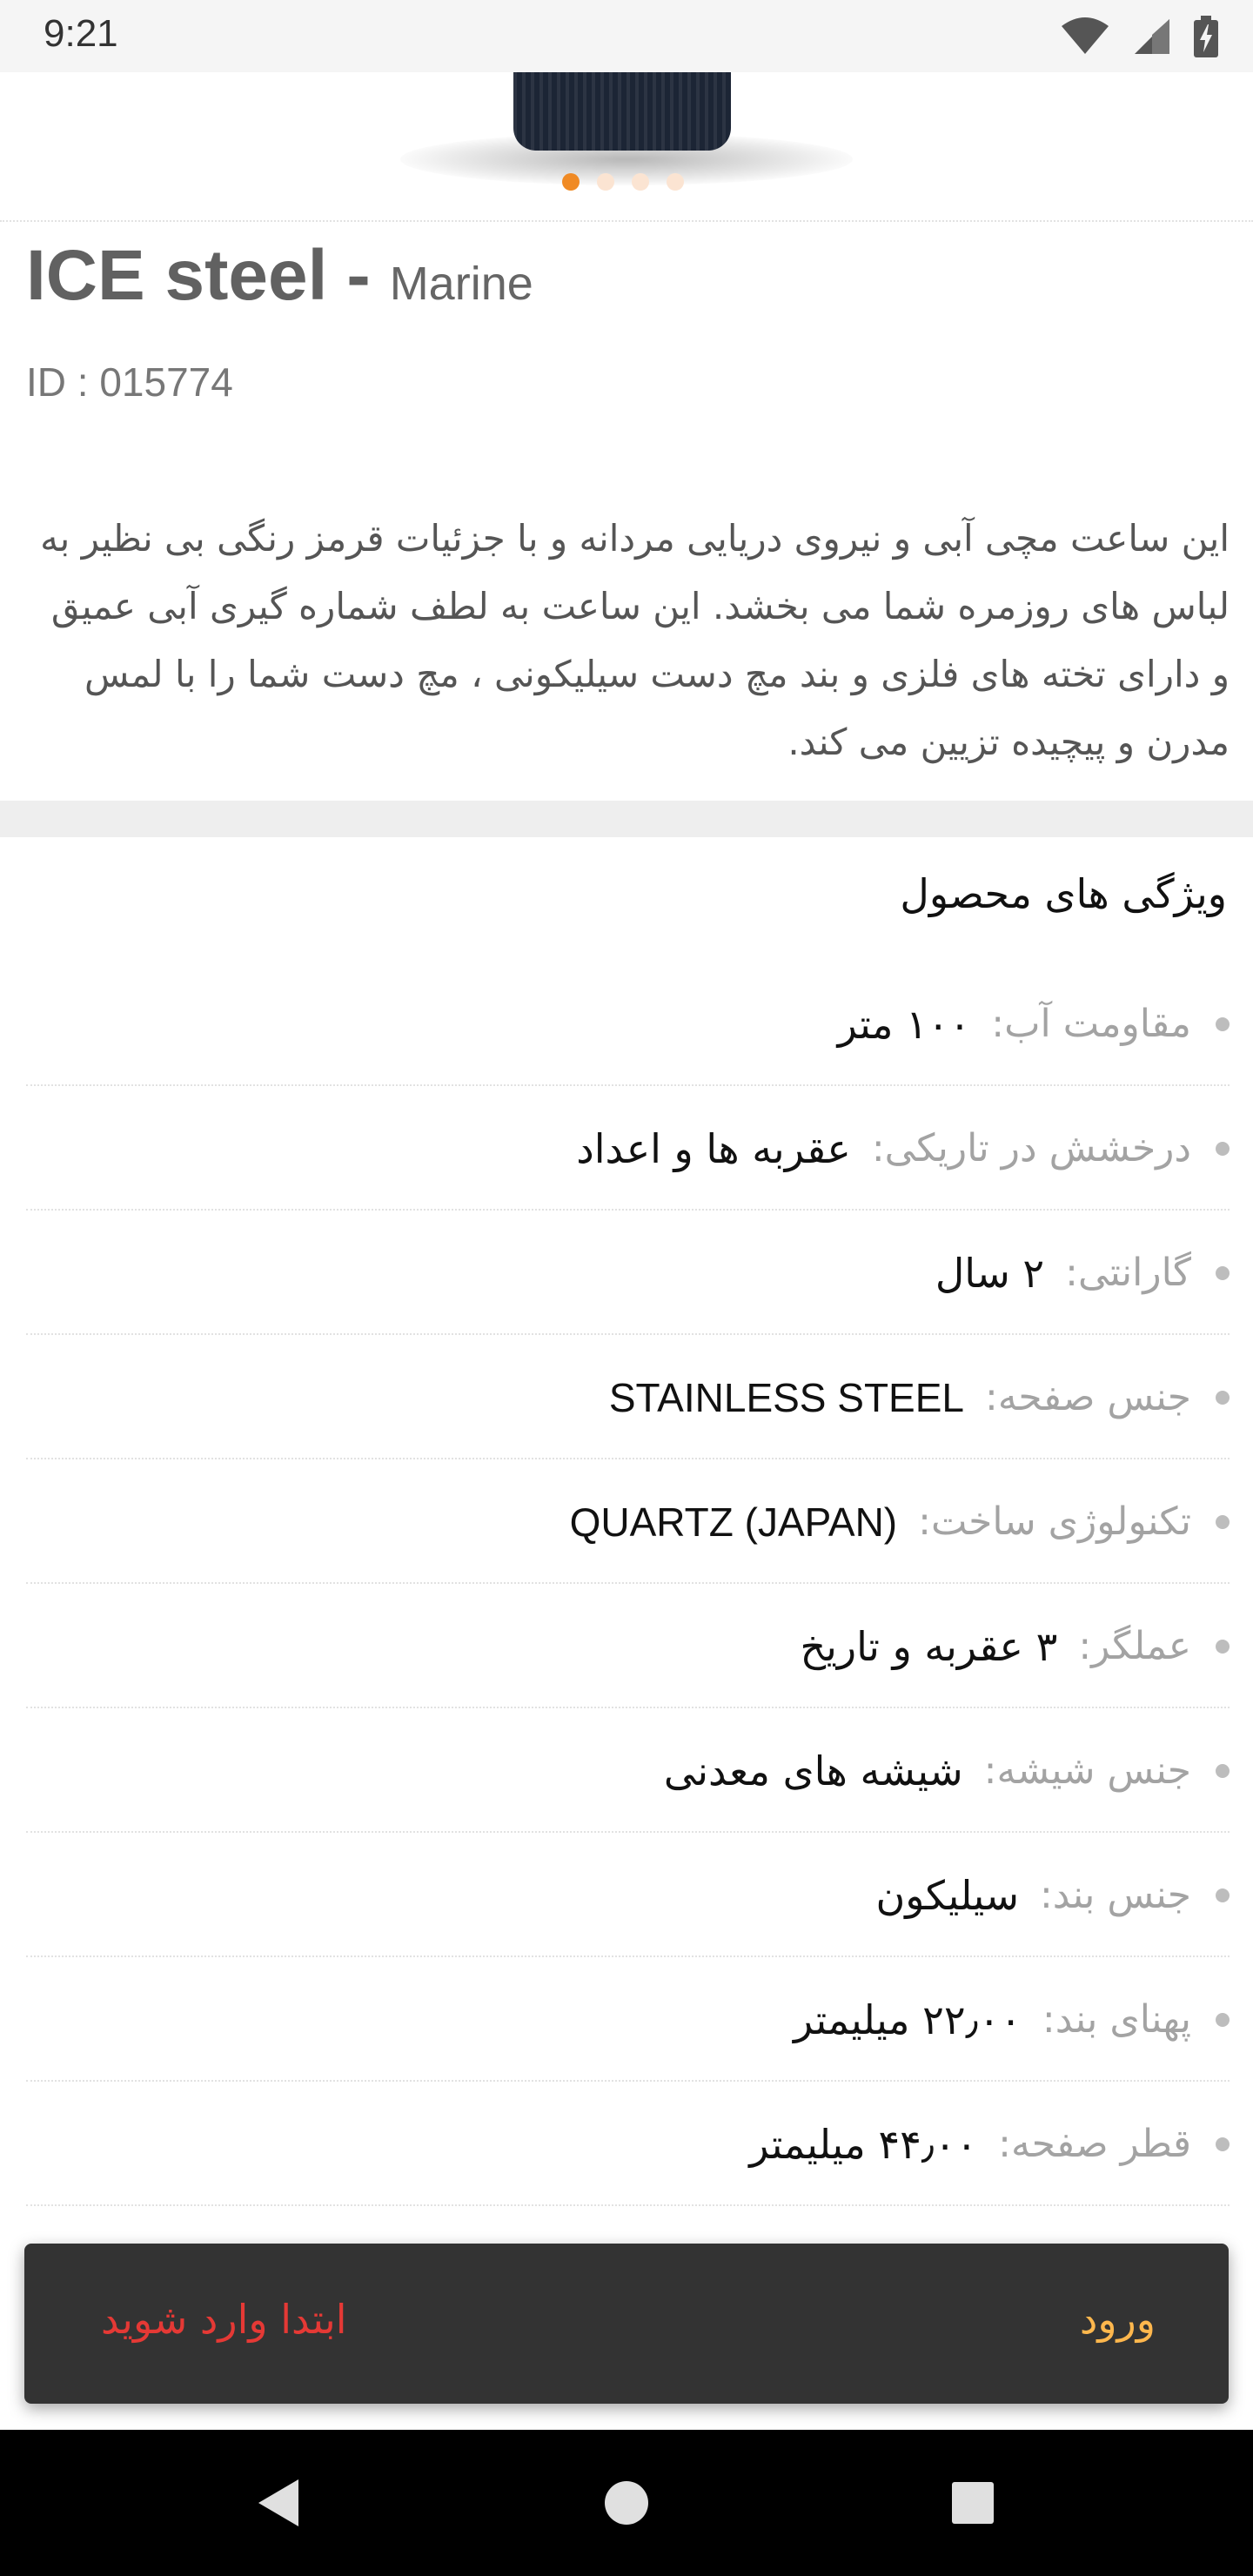 Image resolution: width=1253 pixels, height=2576 pixels. I want to click on feature-label: تکنولوژی ساخت:, so click(1054, 1521).